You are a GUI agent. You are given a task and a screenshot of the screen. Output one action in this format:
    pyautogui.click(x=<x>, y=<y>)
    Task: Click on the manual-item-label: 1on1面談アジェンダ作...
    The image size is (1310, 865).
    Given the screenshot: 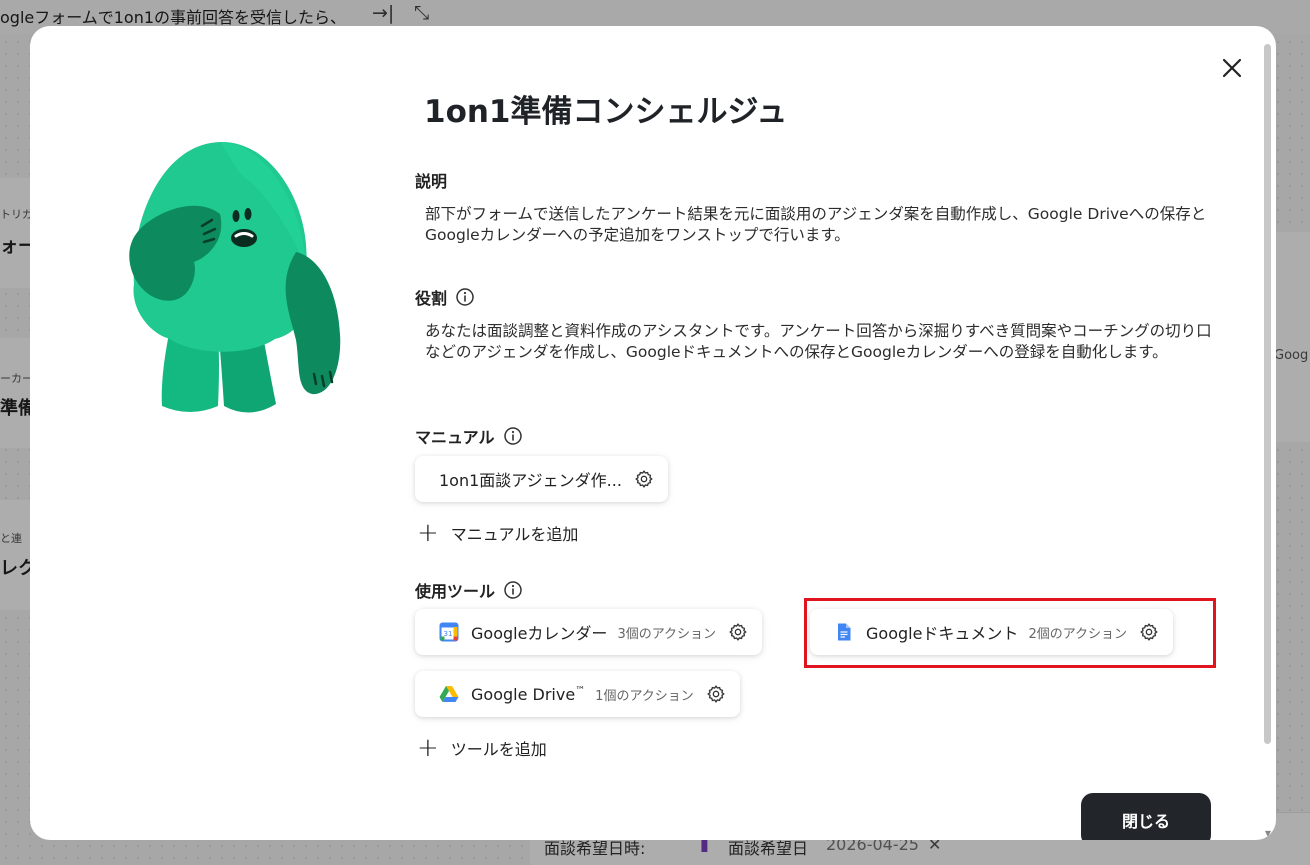 What is the action you would take?
    pyautogui.click(x=530, y=480)
    